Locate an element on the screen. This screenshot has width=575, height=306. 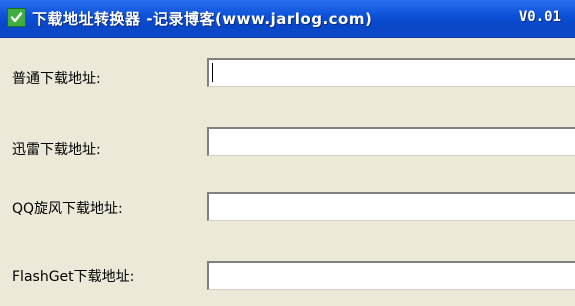
normal-url-label: 普通下载地址: is located at coordinates (56, 79).